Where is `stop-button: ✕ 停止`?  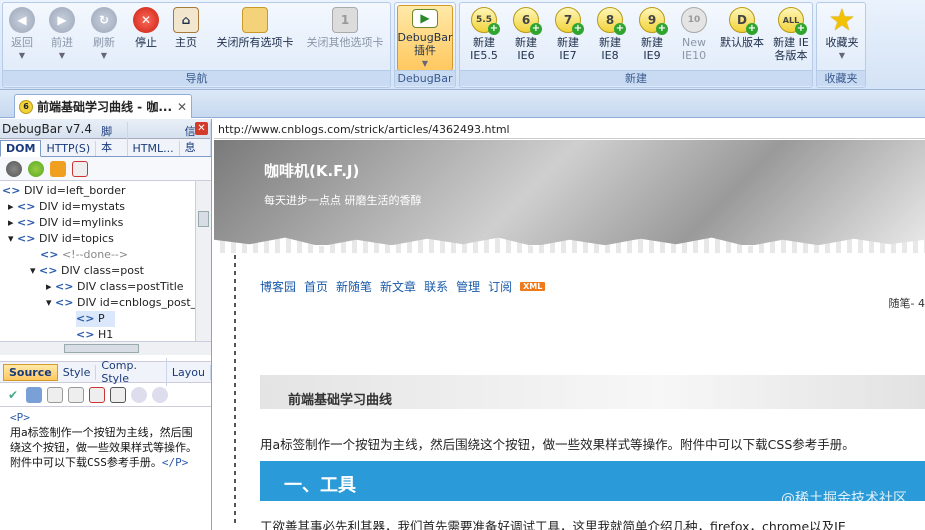
stop-button: ✕ 停止 is located at coordinates (146, 28).